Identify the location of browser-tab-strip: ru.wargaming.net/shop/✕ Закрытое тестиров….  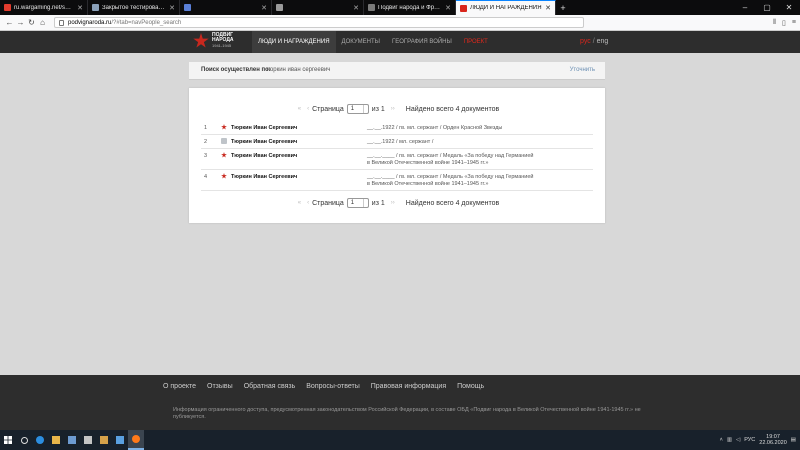
(400, 7).